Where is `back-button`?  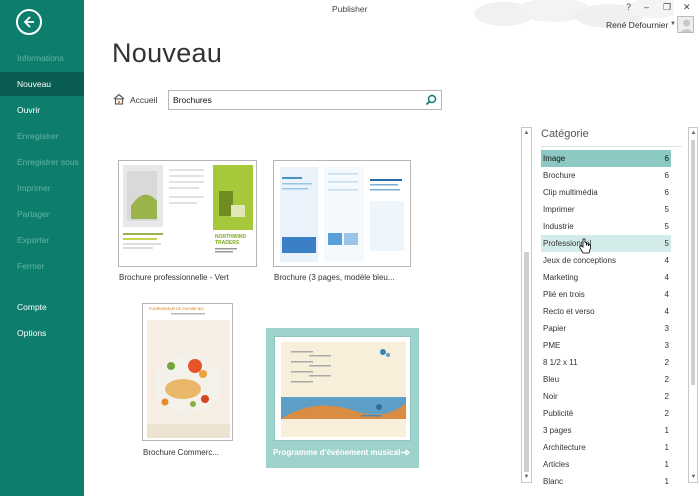 back-button is located at coordinates (29, 22).